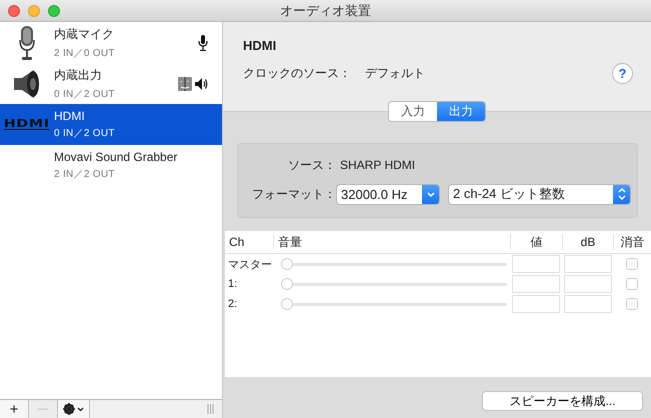 Image resolution: width=651 pixels, height=418 pixels. Describe the element at coordinates (622, 194) in the screenshot. I see `up-down-chevron-icon` at that location.